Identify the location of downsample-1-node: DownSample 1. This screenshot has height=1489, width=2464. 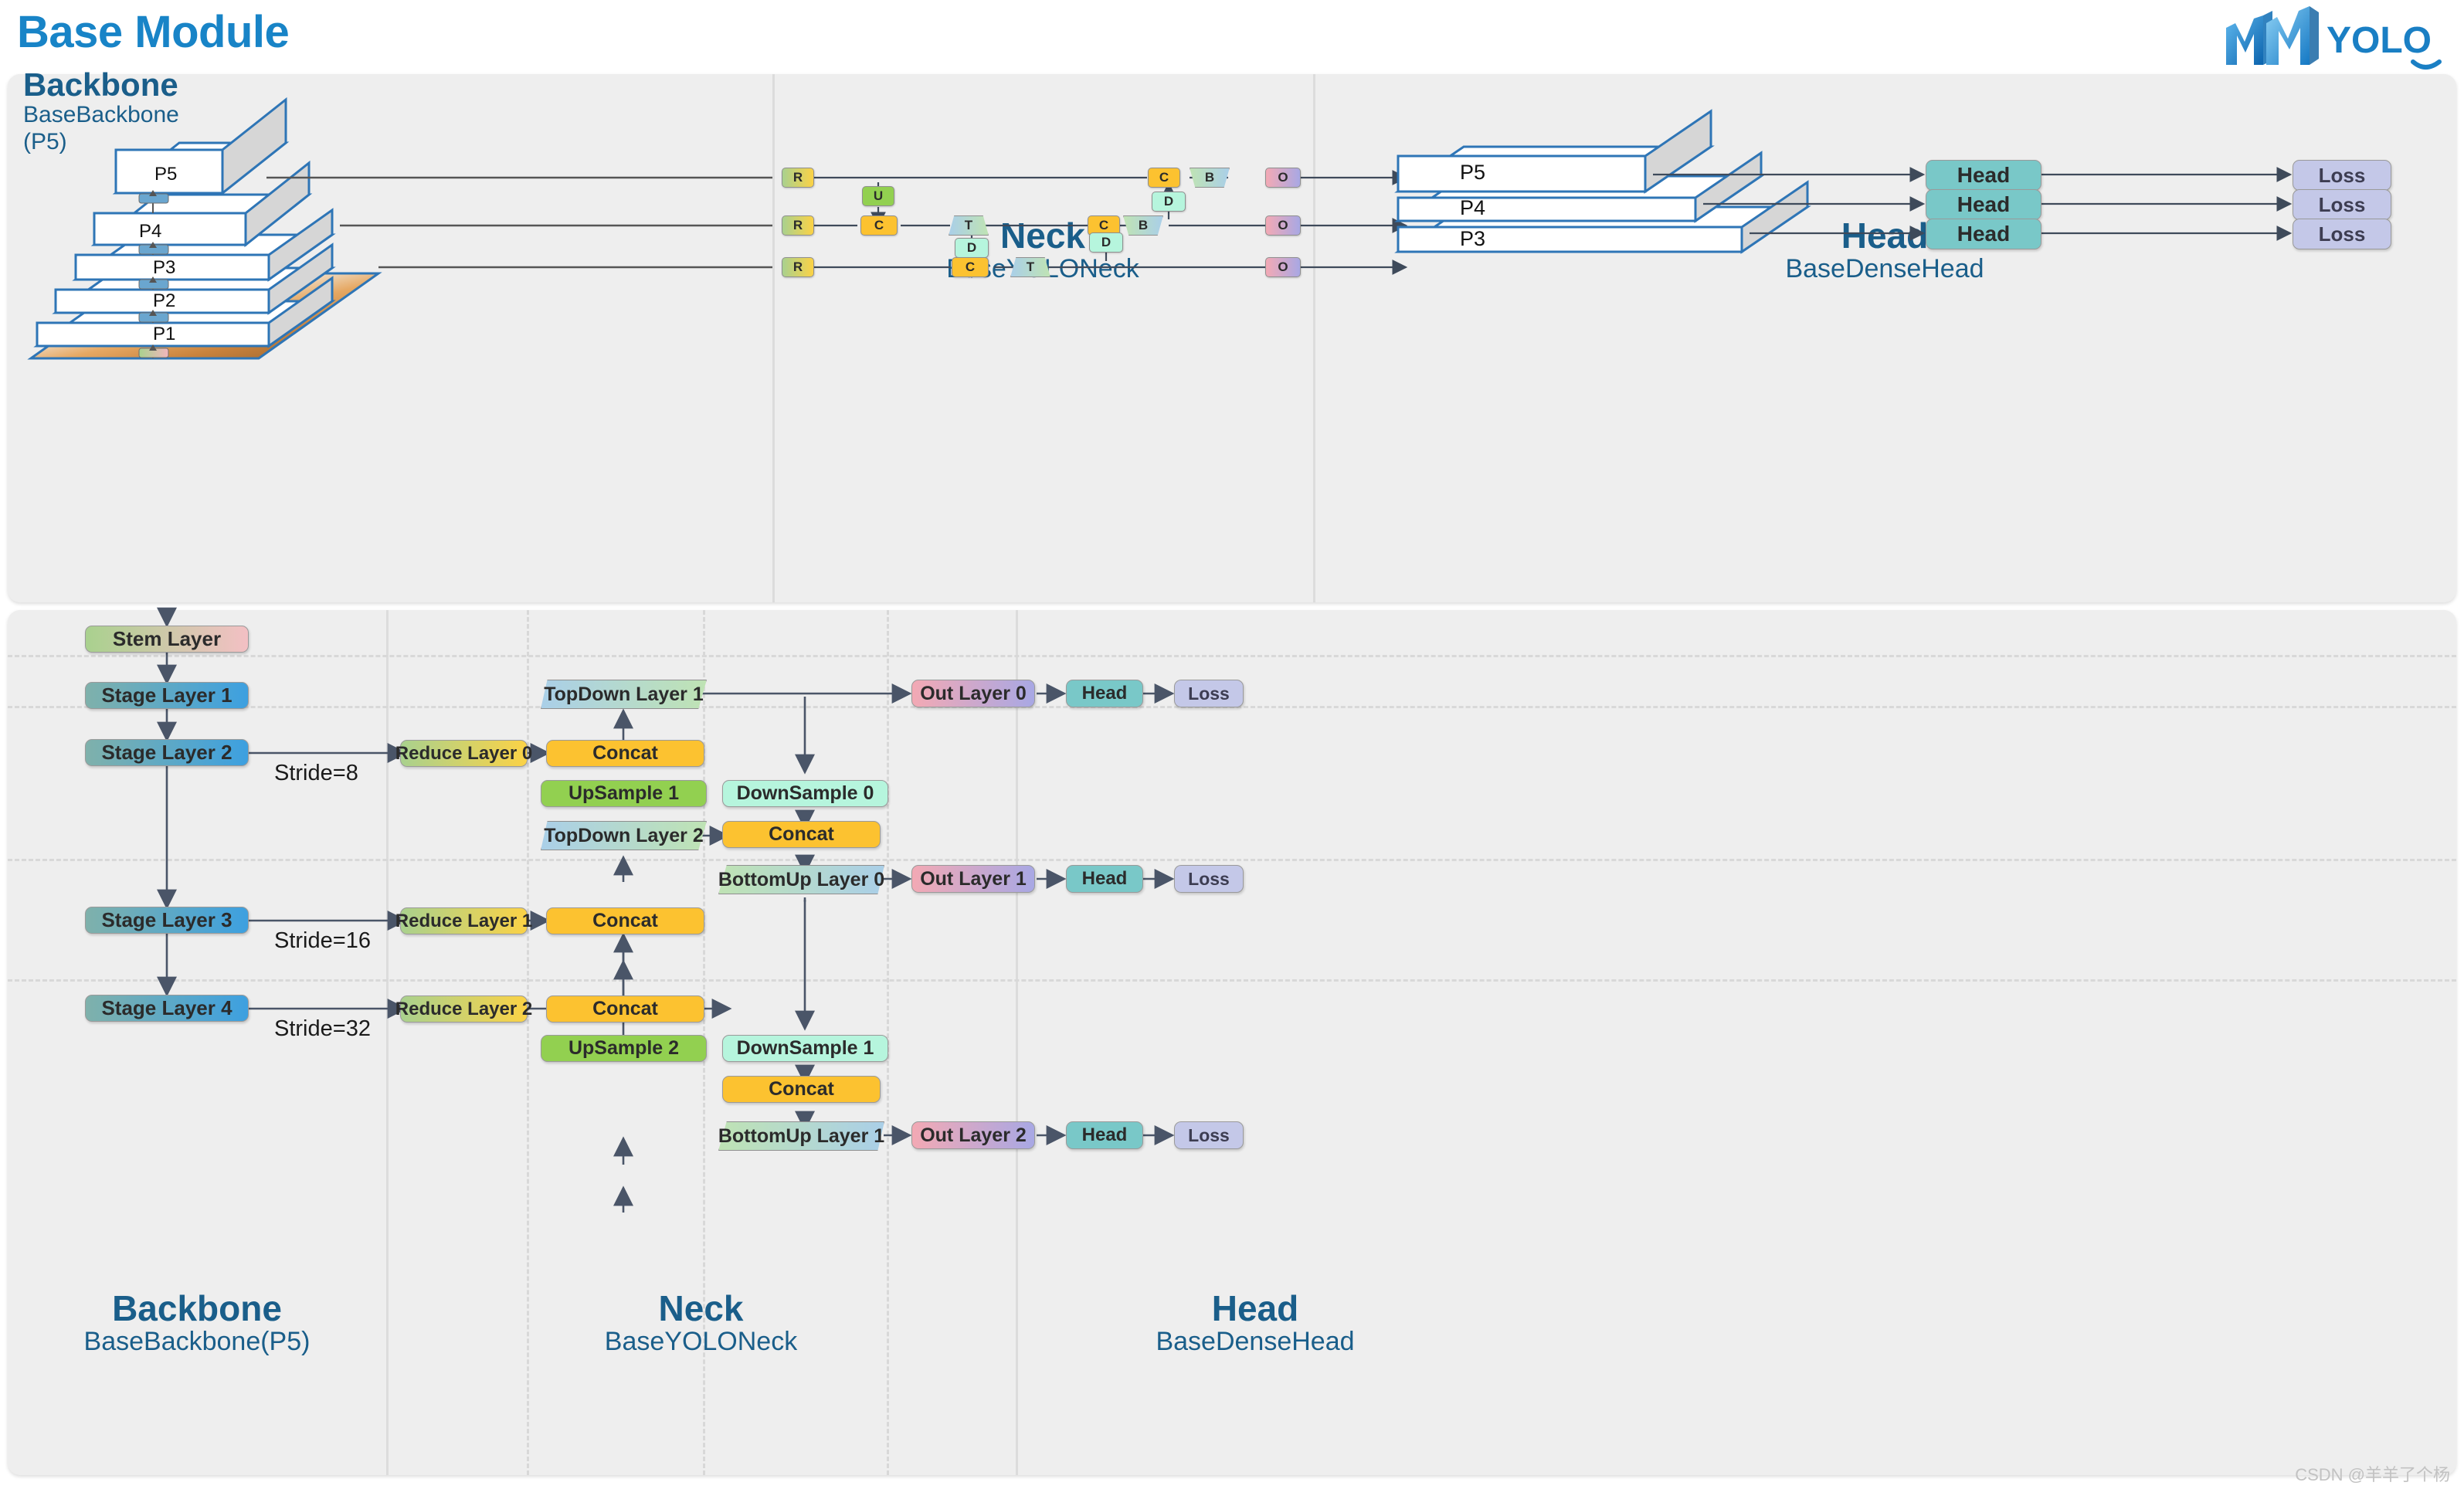
(805, 1048).